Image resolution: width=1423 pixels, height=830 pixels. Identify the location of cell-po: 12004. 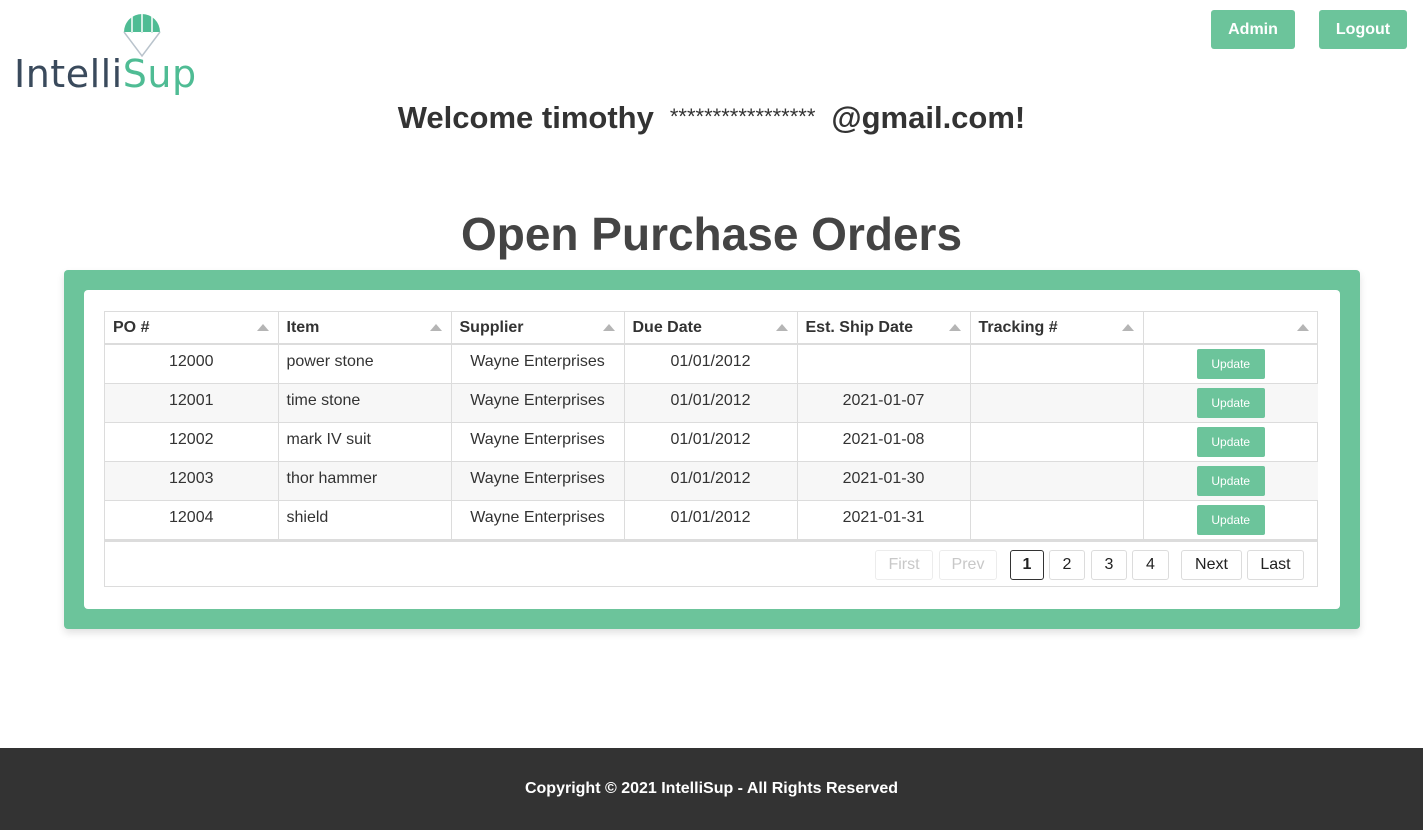
(192, 520).